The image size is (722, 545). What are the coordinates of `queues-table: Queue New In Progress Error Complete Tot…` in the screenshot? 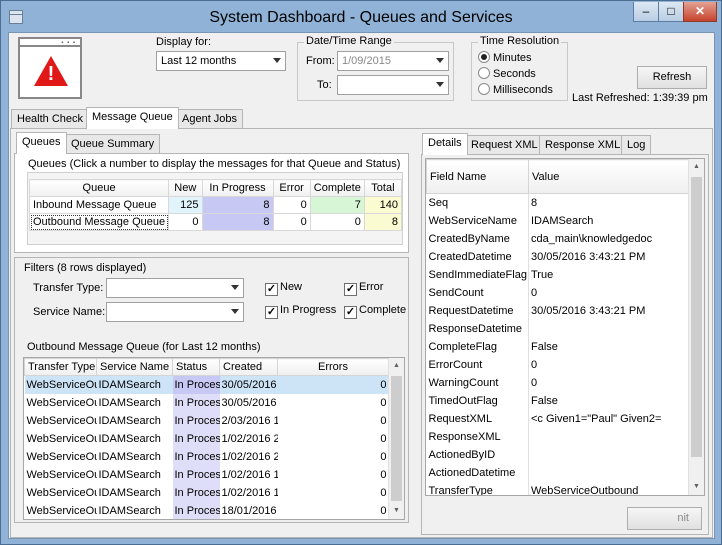 It's located at (215, 205).